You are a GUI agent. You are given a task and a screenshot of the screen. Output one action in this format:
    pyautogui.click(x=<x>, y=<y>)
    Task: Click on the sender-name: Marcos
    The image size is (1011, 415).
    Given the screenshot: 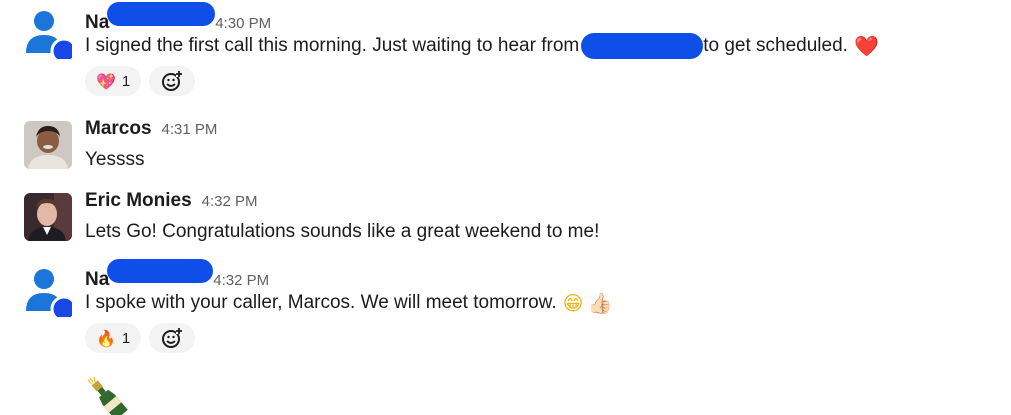 What is the action you would take?
    pyautogui.click(x=118, y=129)
    